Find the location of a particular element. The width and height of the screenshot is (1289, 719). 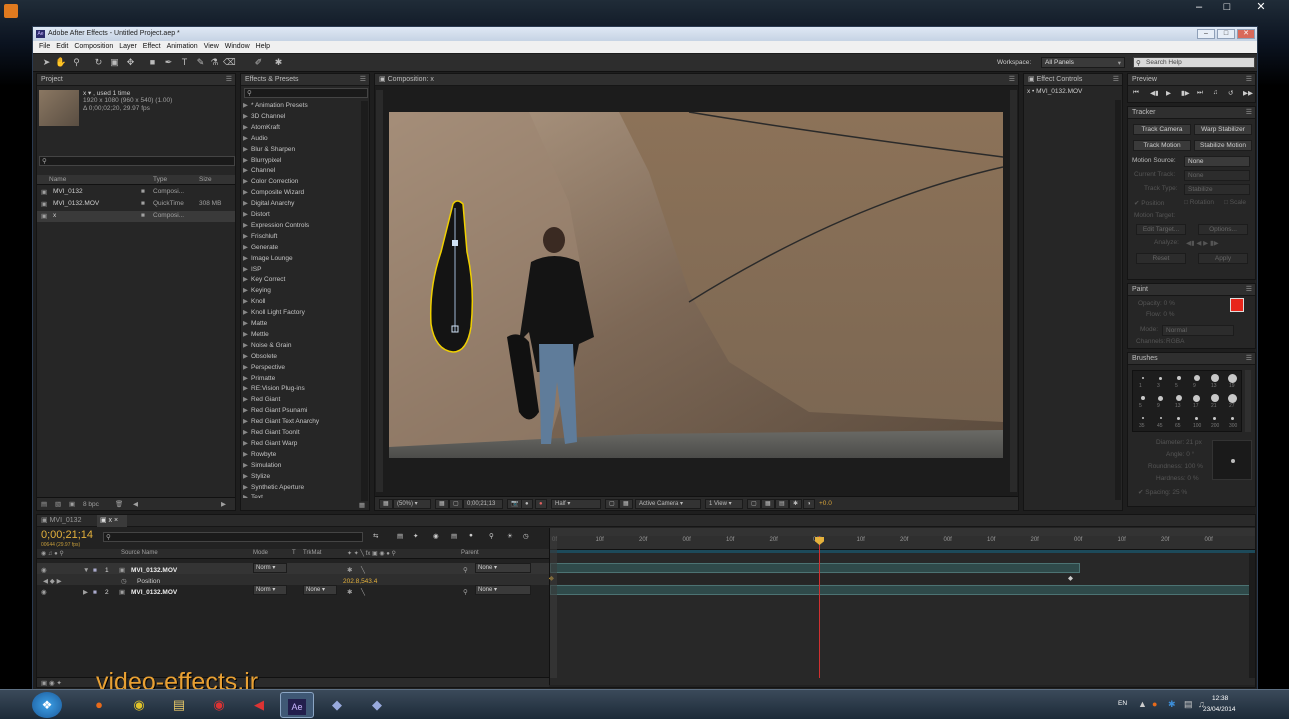

track-camera-button: Track Camera is located at coordinates (1162, 129).